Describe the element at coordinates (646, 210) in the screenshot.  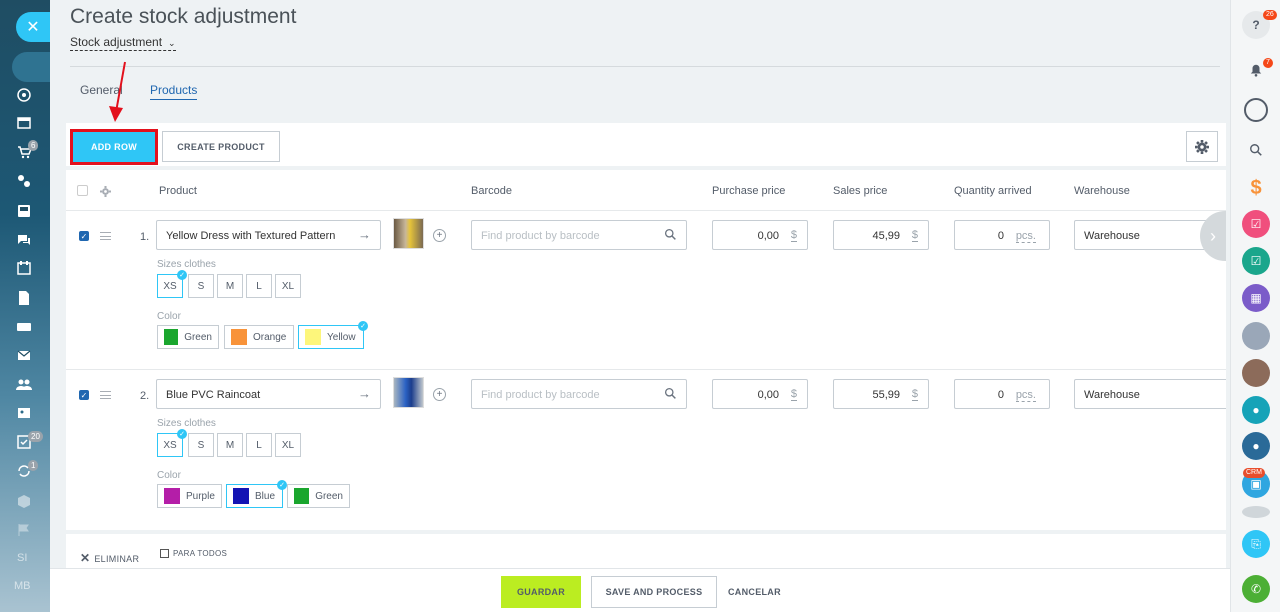
I see `header-separator` at that location.